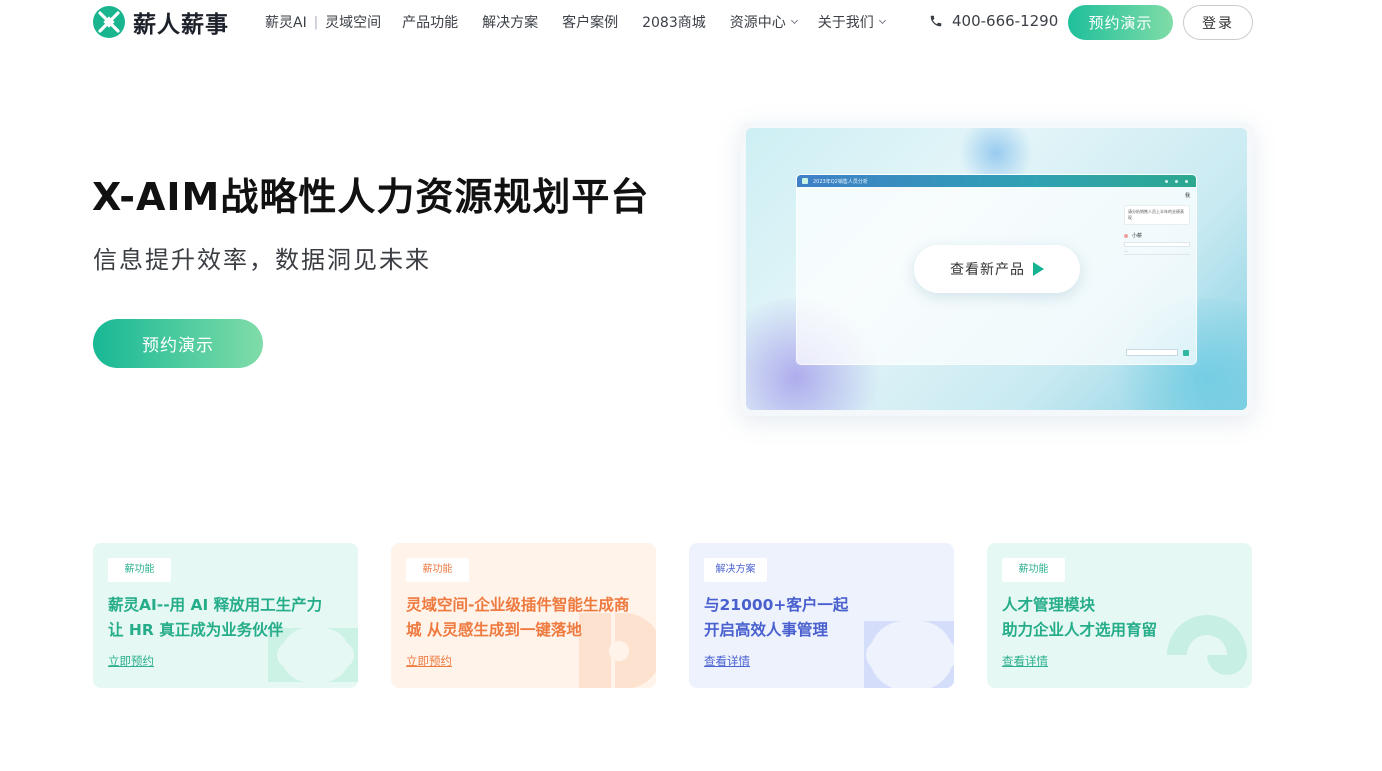 The height and width of the screenshot is (771, 1382). Describe the element at coordinates (757, 23) in the screenshot. I see `nav-item-resource-center-label: 资源中心` at that location.